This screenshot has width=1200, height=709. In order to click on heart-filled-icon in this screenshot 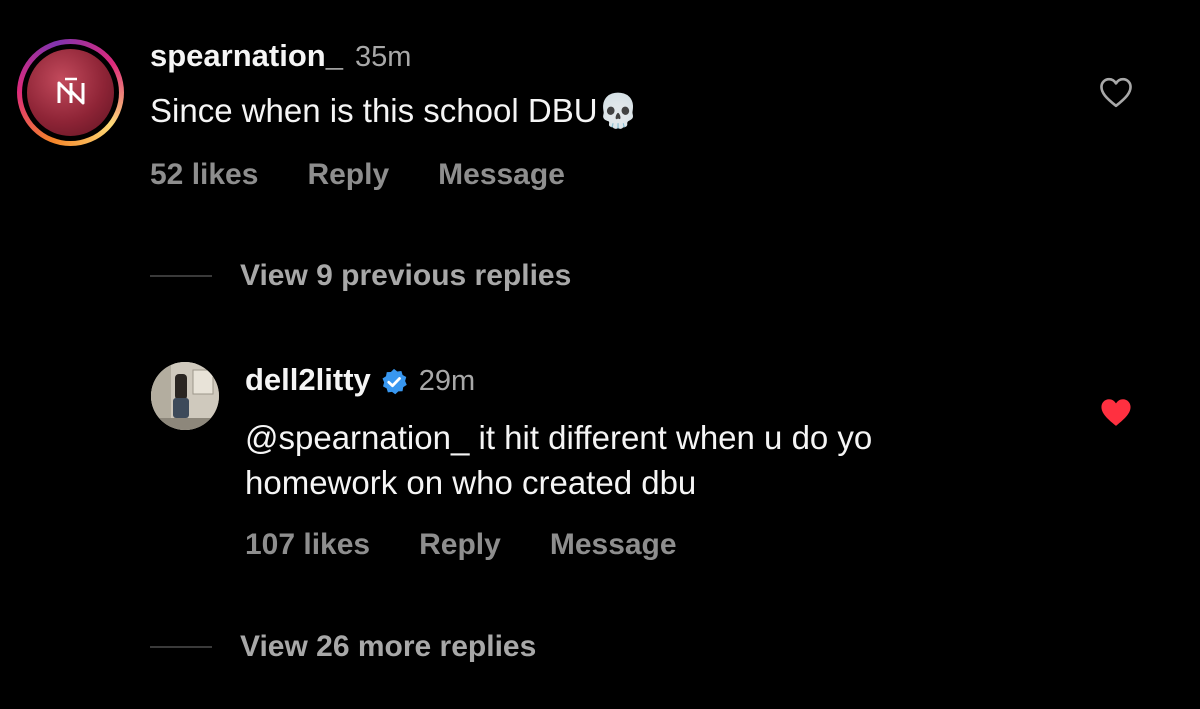, I will do `click(1116, 412)`.